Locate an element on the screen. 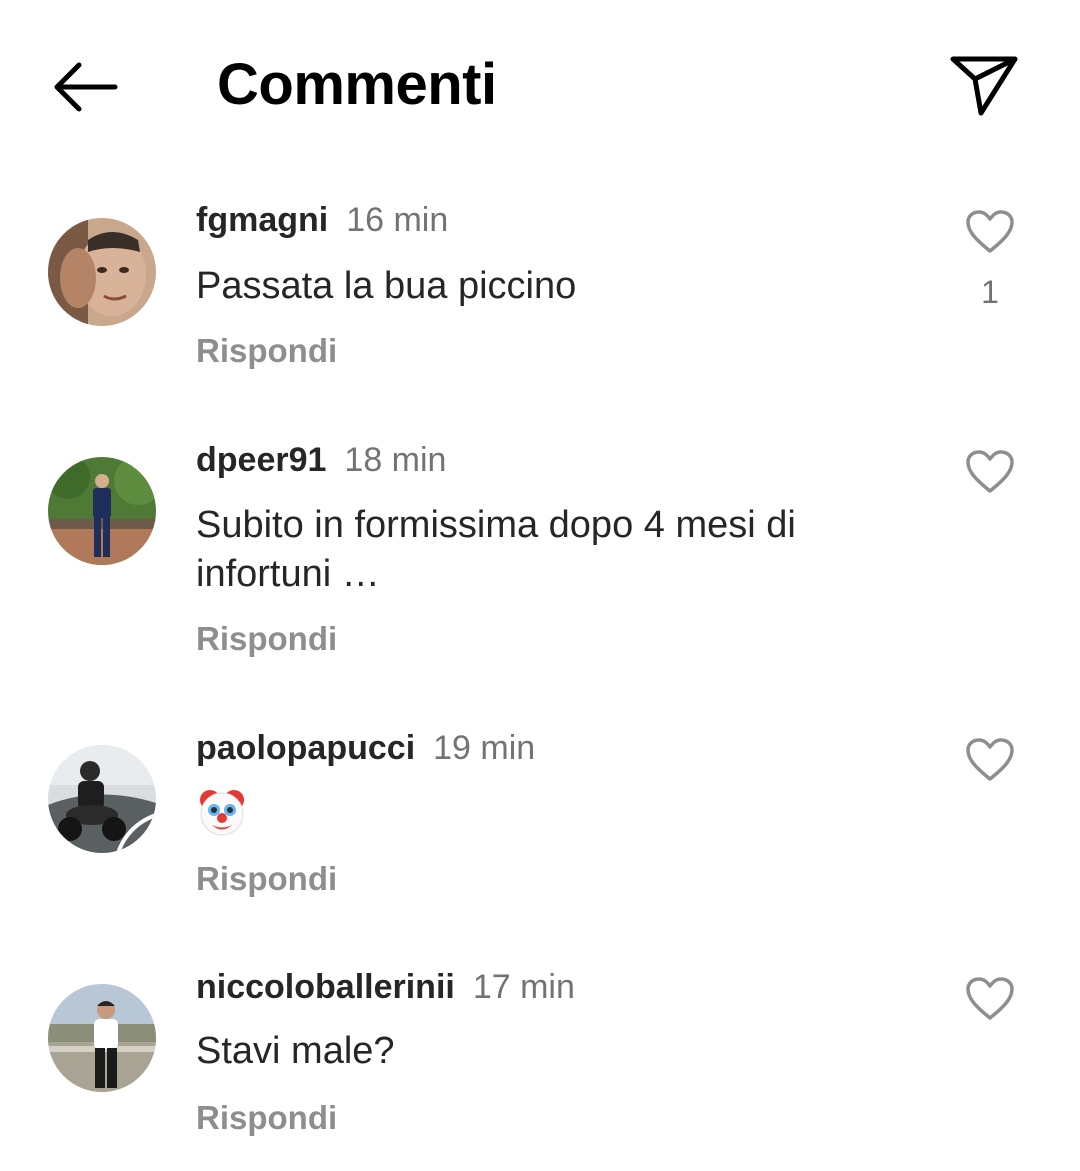  comment-time: 18 min is located at coordinates (395, 460).